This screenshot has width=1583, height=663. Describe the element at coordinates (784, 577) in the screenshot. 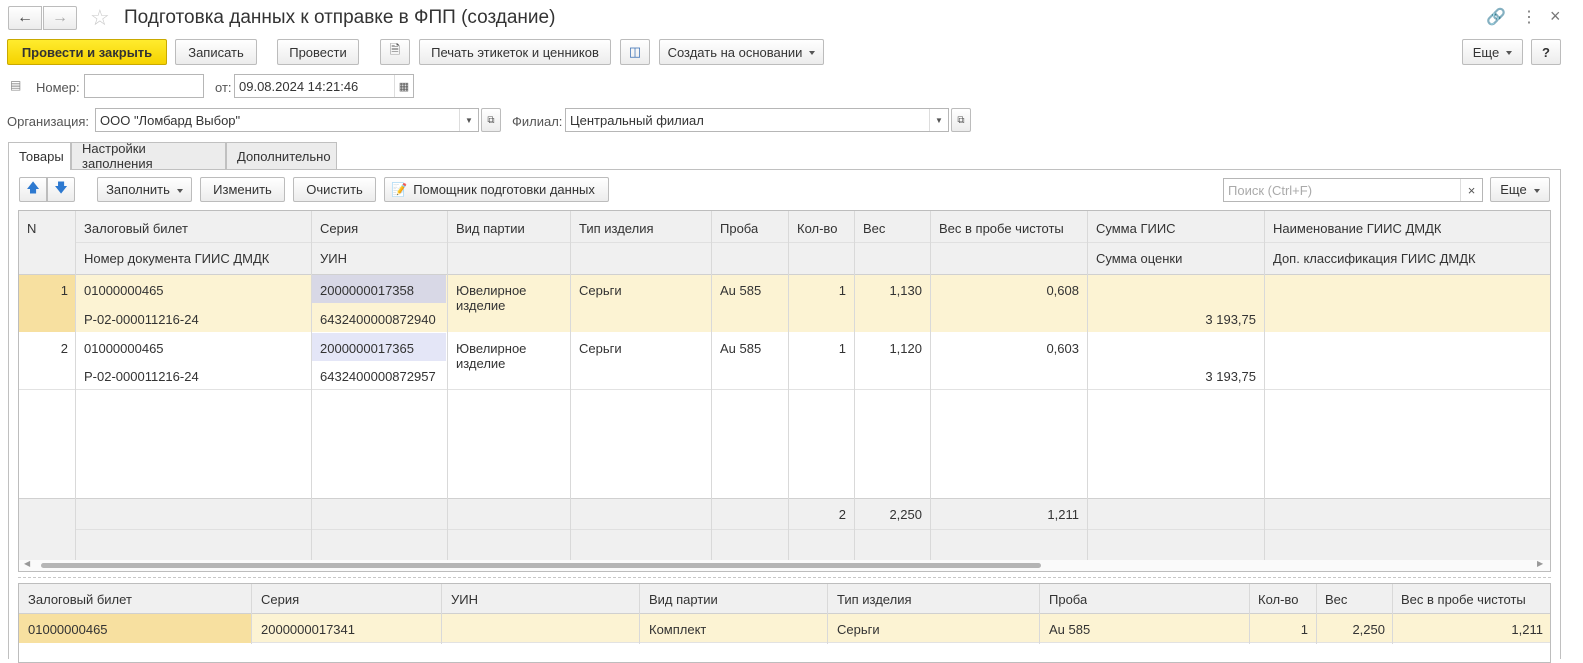

I see `splitter` at that location.